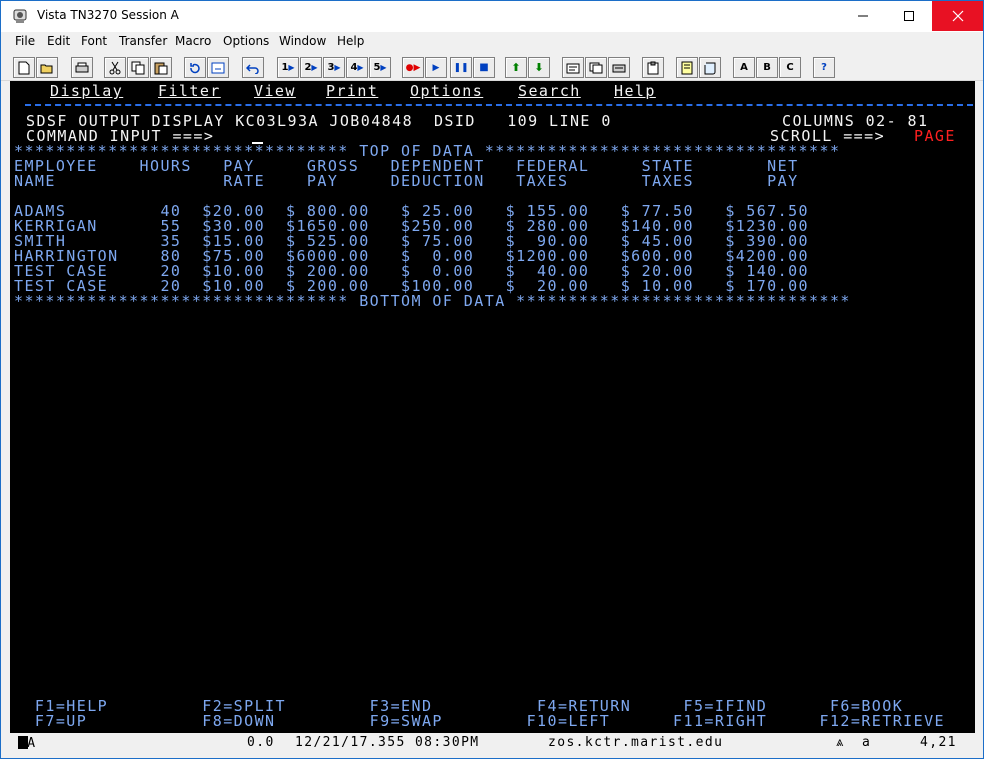 Image resolution: width=984 pixels, height=759 pixels. What do you see at coordinates (86, 91) in the screenshot?
I see `action-display: Display` at bounding box center [86, 91].